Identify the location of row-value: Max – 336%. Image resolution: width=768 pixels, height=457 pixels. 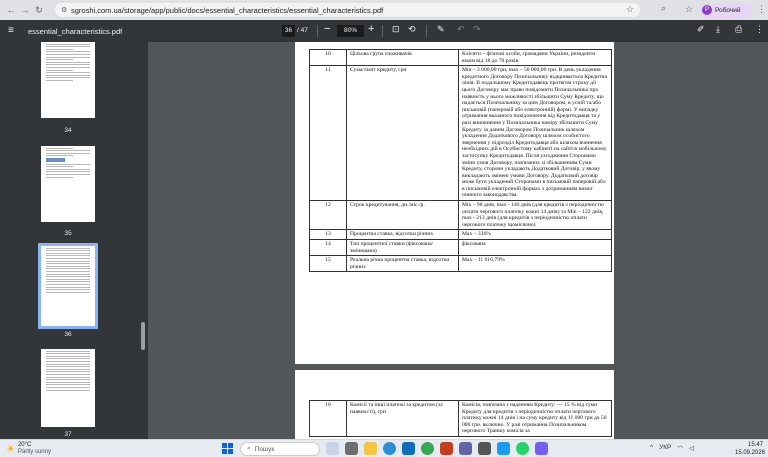
(535, 235).